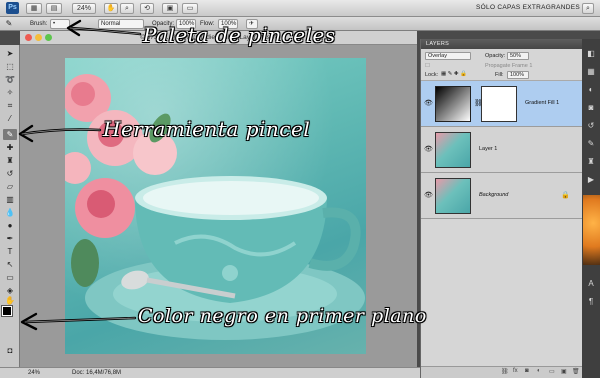  Describe the element at coordinates (84, 8) in the screenshot. I see `zoom-level-select: 24%` at that location.